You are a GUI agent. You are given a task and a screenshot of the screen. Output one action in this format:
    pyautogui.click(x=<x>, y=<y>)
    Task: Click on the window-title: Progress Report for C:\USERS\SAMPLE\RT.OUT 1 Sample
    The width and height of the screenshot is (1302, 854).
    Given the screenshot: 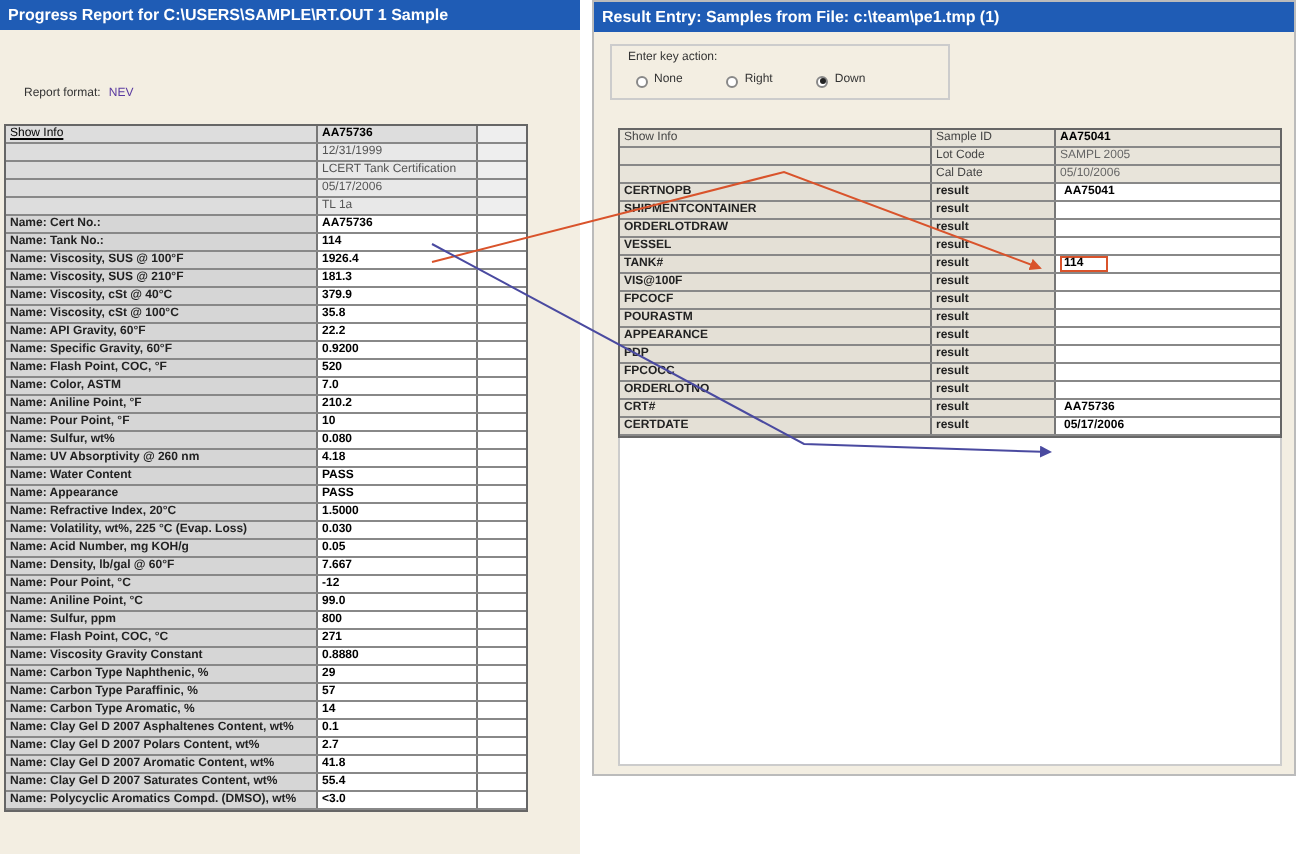 What is the action you would take?
    pyautogui.click(x=228, y=15)
    